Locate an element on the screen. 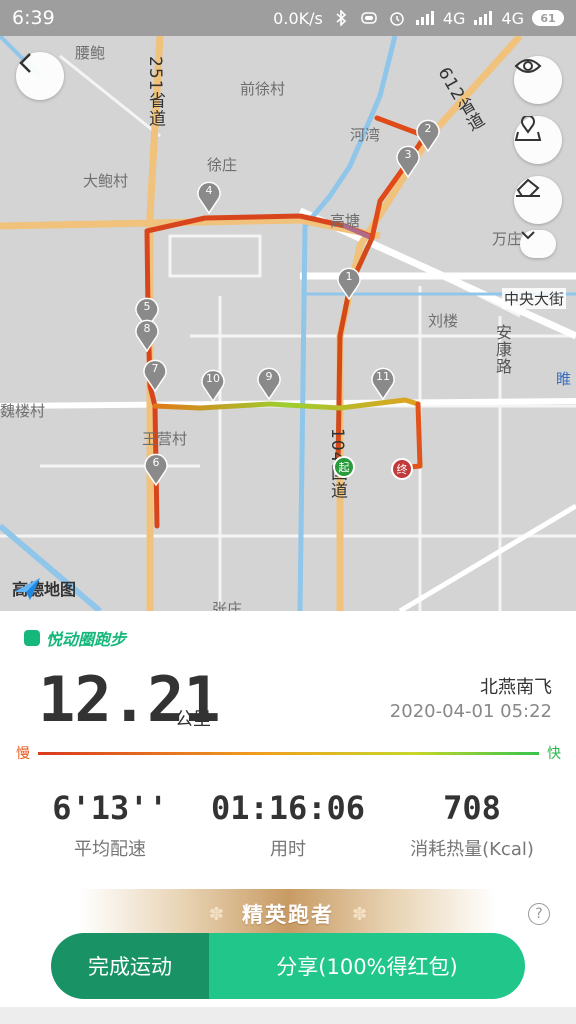  map-label-gaotang: 高塘 is located at coordinates (345, 221).